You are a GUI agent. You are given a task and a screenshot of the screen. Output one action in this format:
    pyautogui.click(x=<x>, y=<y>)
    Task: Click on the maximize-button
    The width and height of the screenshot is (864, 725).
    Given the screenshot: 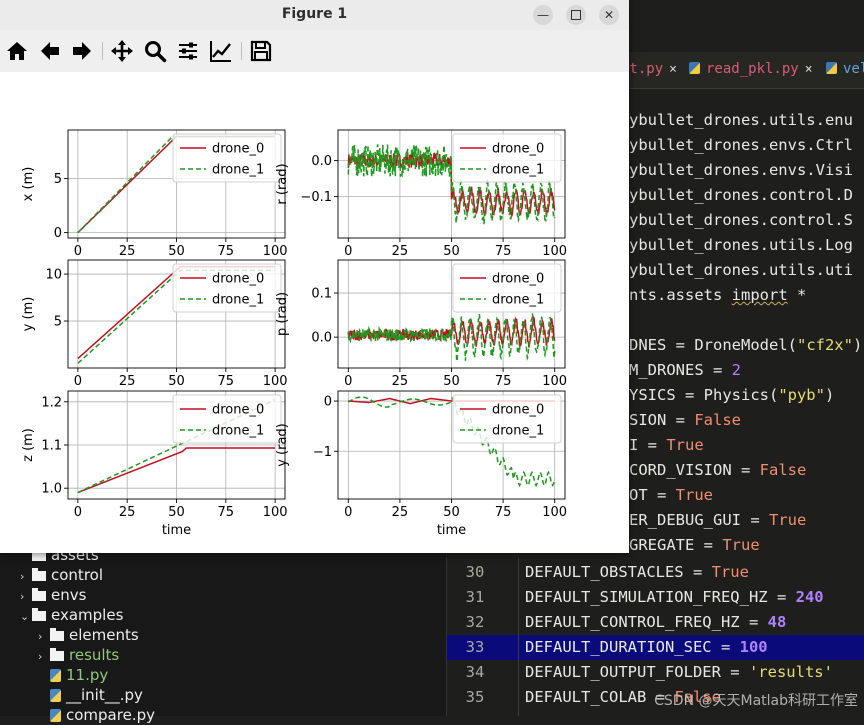 What is the action you would take?
    pyautogui.click(x=576, y=15)
    